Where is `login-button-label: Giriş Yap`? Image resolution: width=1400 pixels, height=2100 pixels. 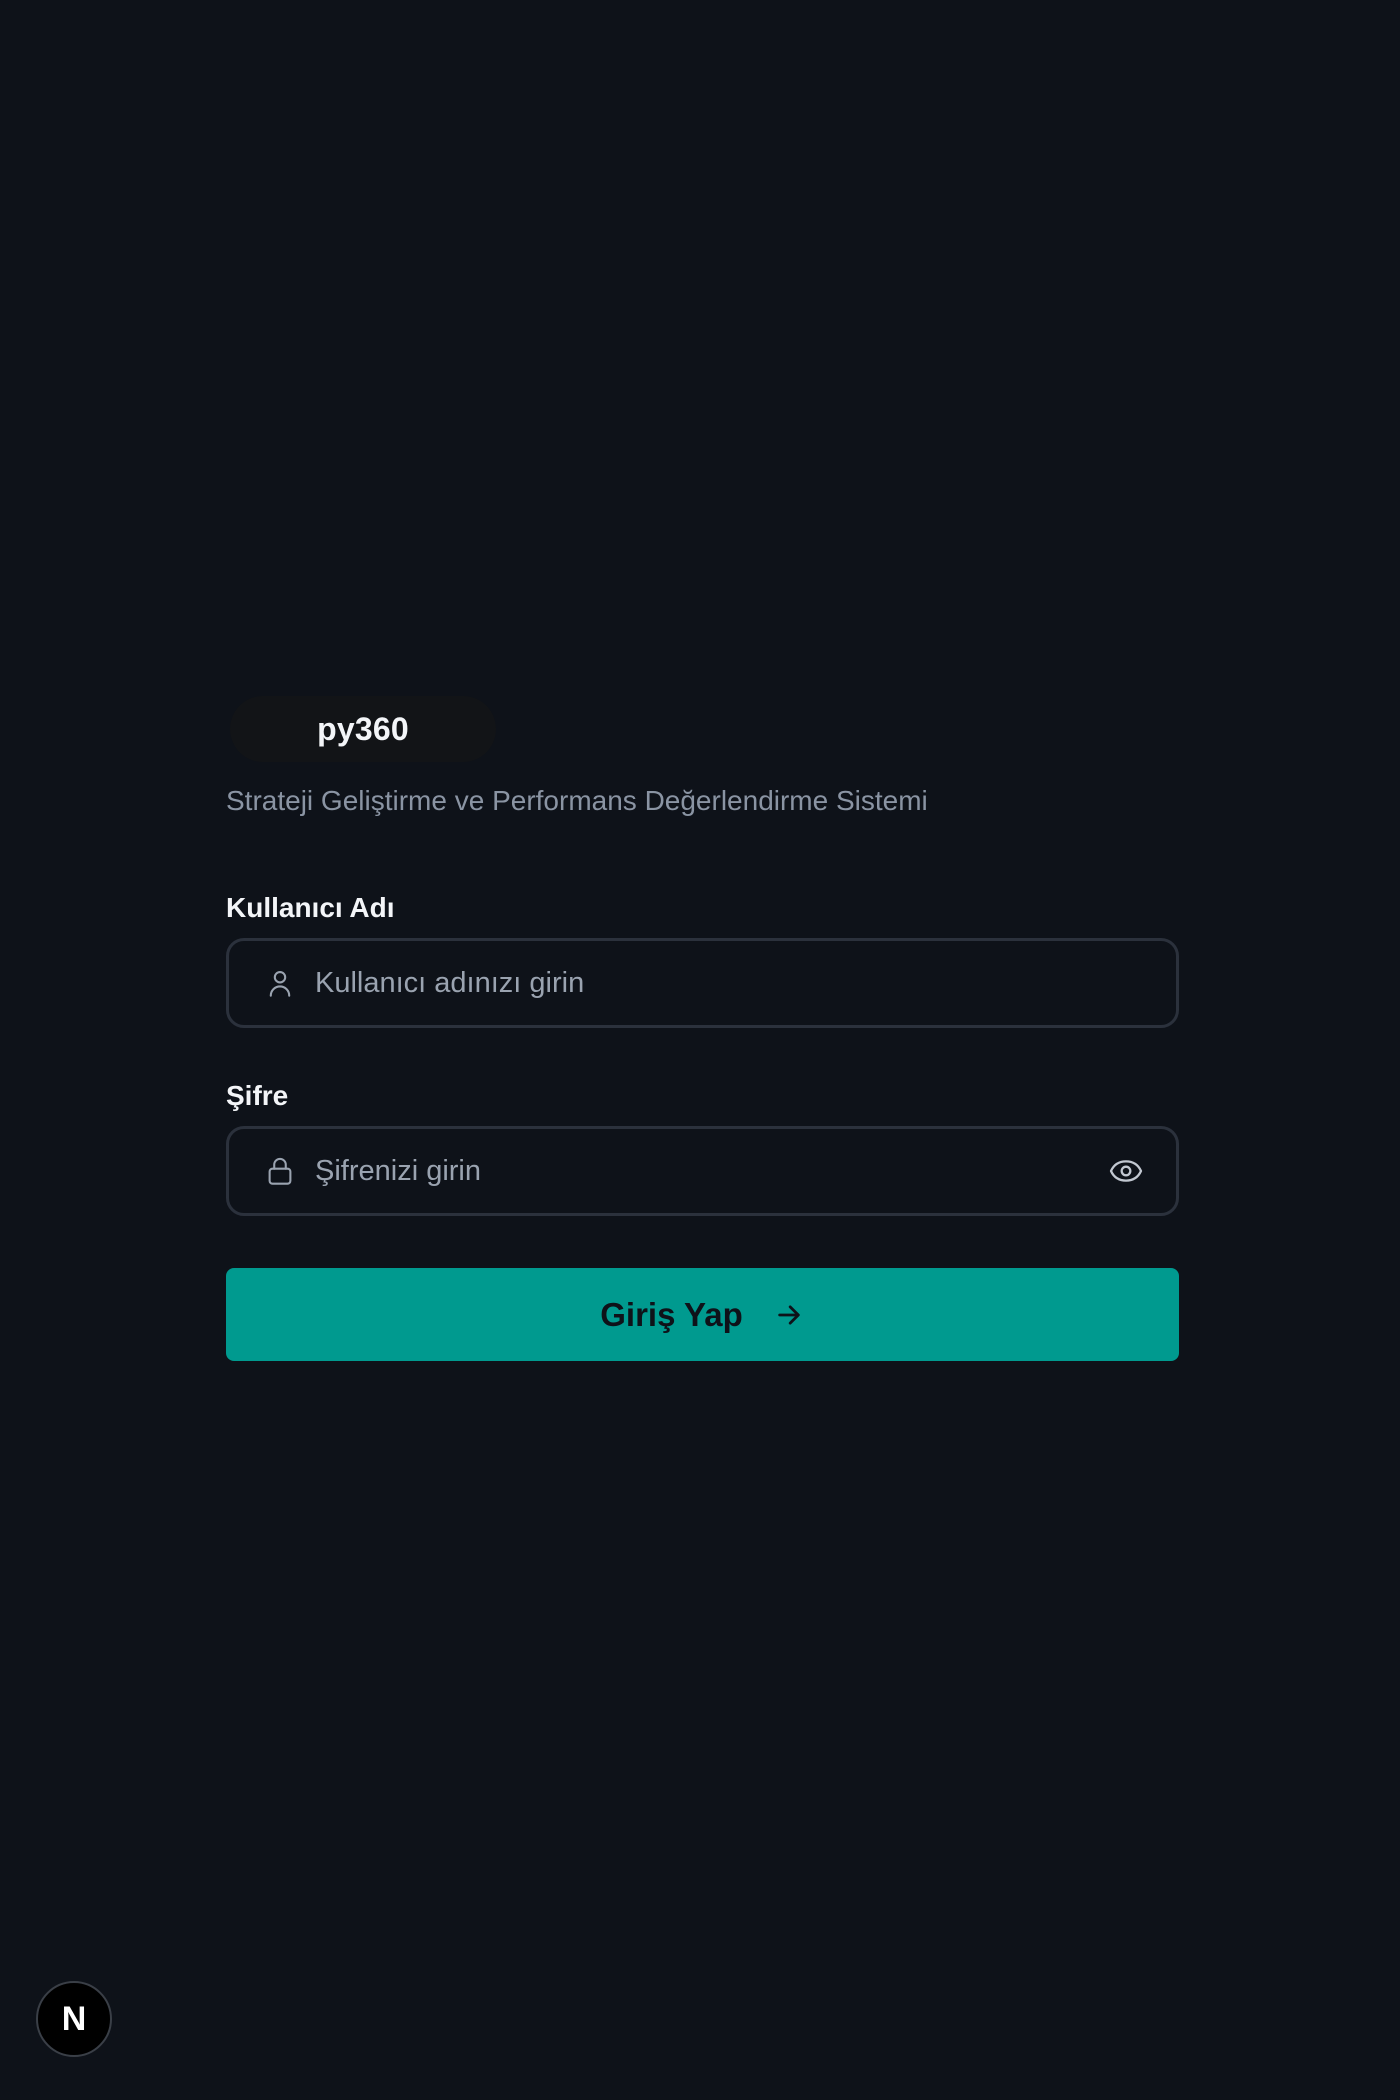
login-button-label: Giriş Yap is located at coordinates (671, 1314).